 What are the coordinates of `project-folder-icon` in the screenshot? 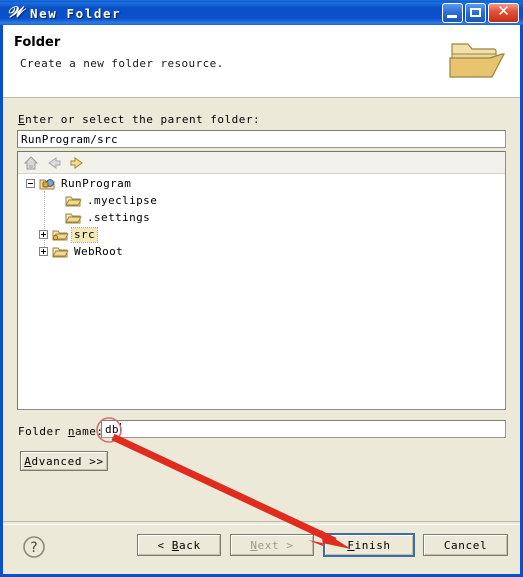 It's located at (47, 184).